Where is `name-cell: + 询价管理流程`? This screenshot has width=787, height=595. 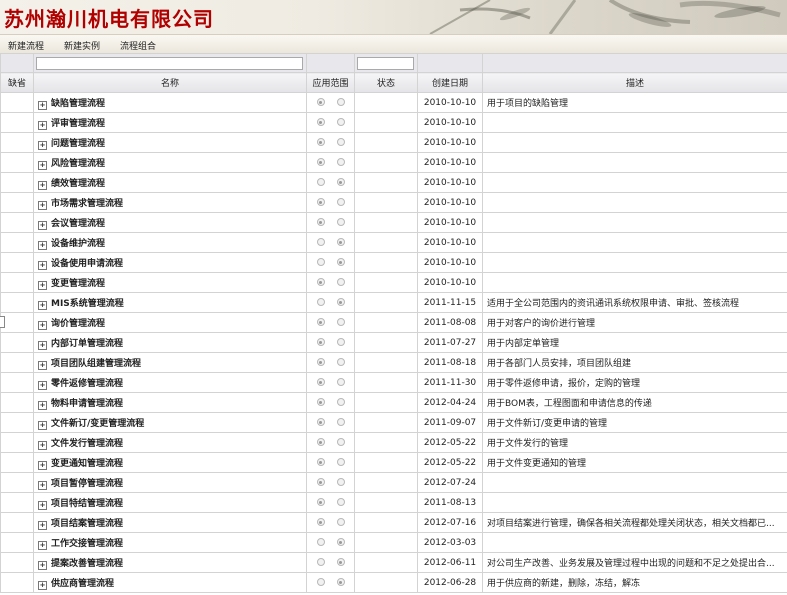
name-cell: + 询价管理流程 is located at coordinates (170, 322).